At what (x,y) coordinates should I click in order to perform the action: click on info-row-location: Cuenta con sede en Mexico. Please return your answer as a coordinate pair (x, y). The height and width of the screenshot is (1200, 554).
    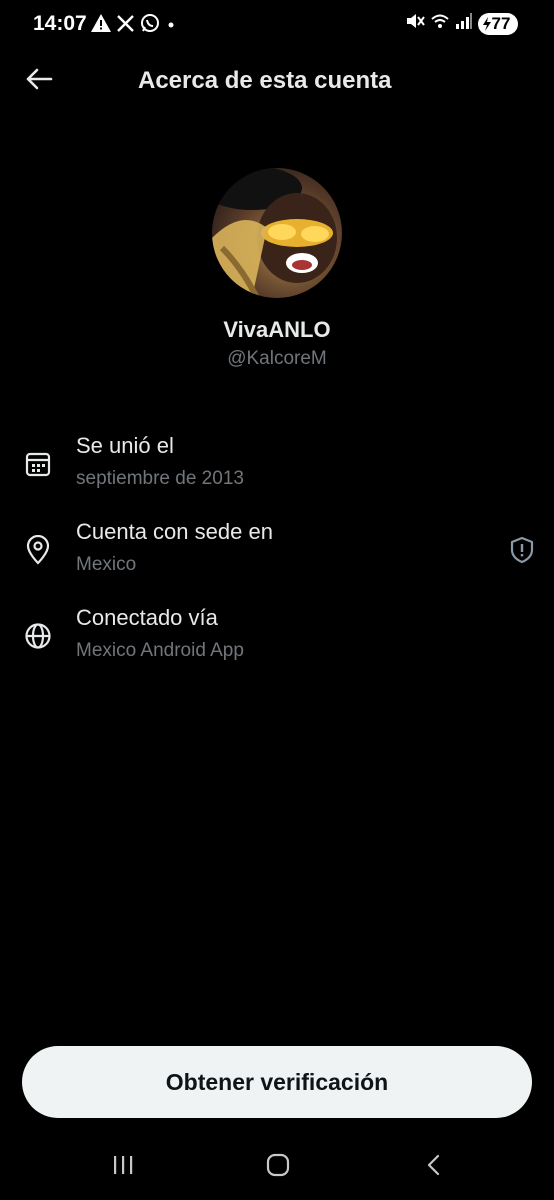
    Looking at the image, I should click on (277, 554).